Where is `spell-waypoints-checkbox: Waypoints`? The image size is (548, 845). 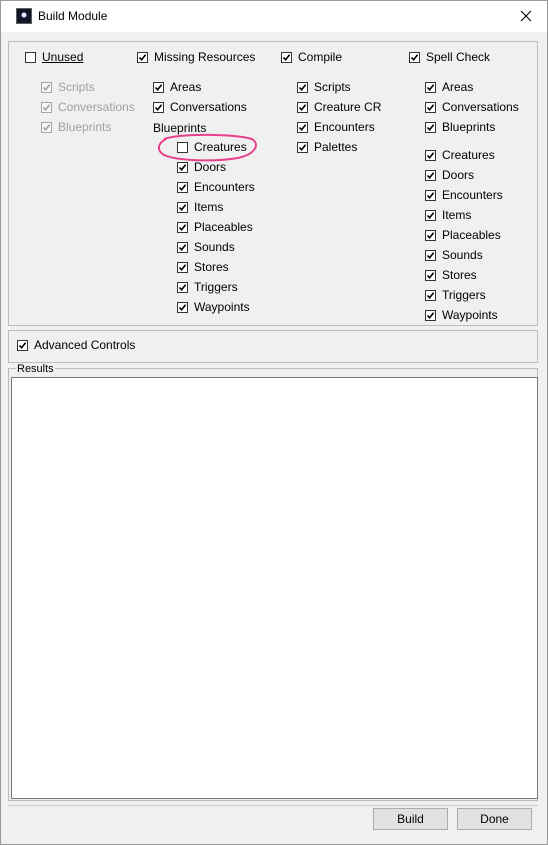 spell-waypoints-checkbox: Waypoints is located at coordinates (461, 315).